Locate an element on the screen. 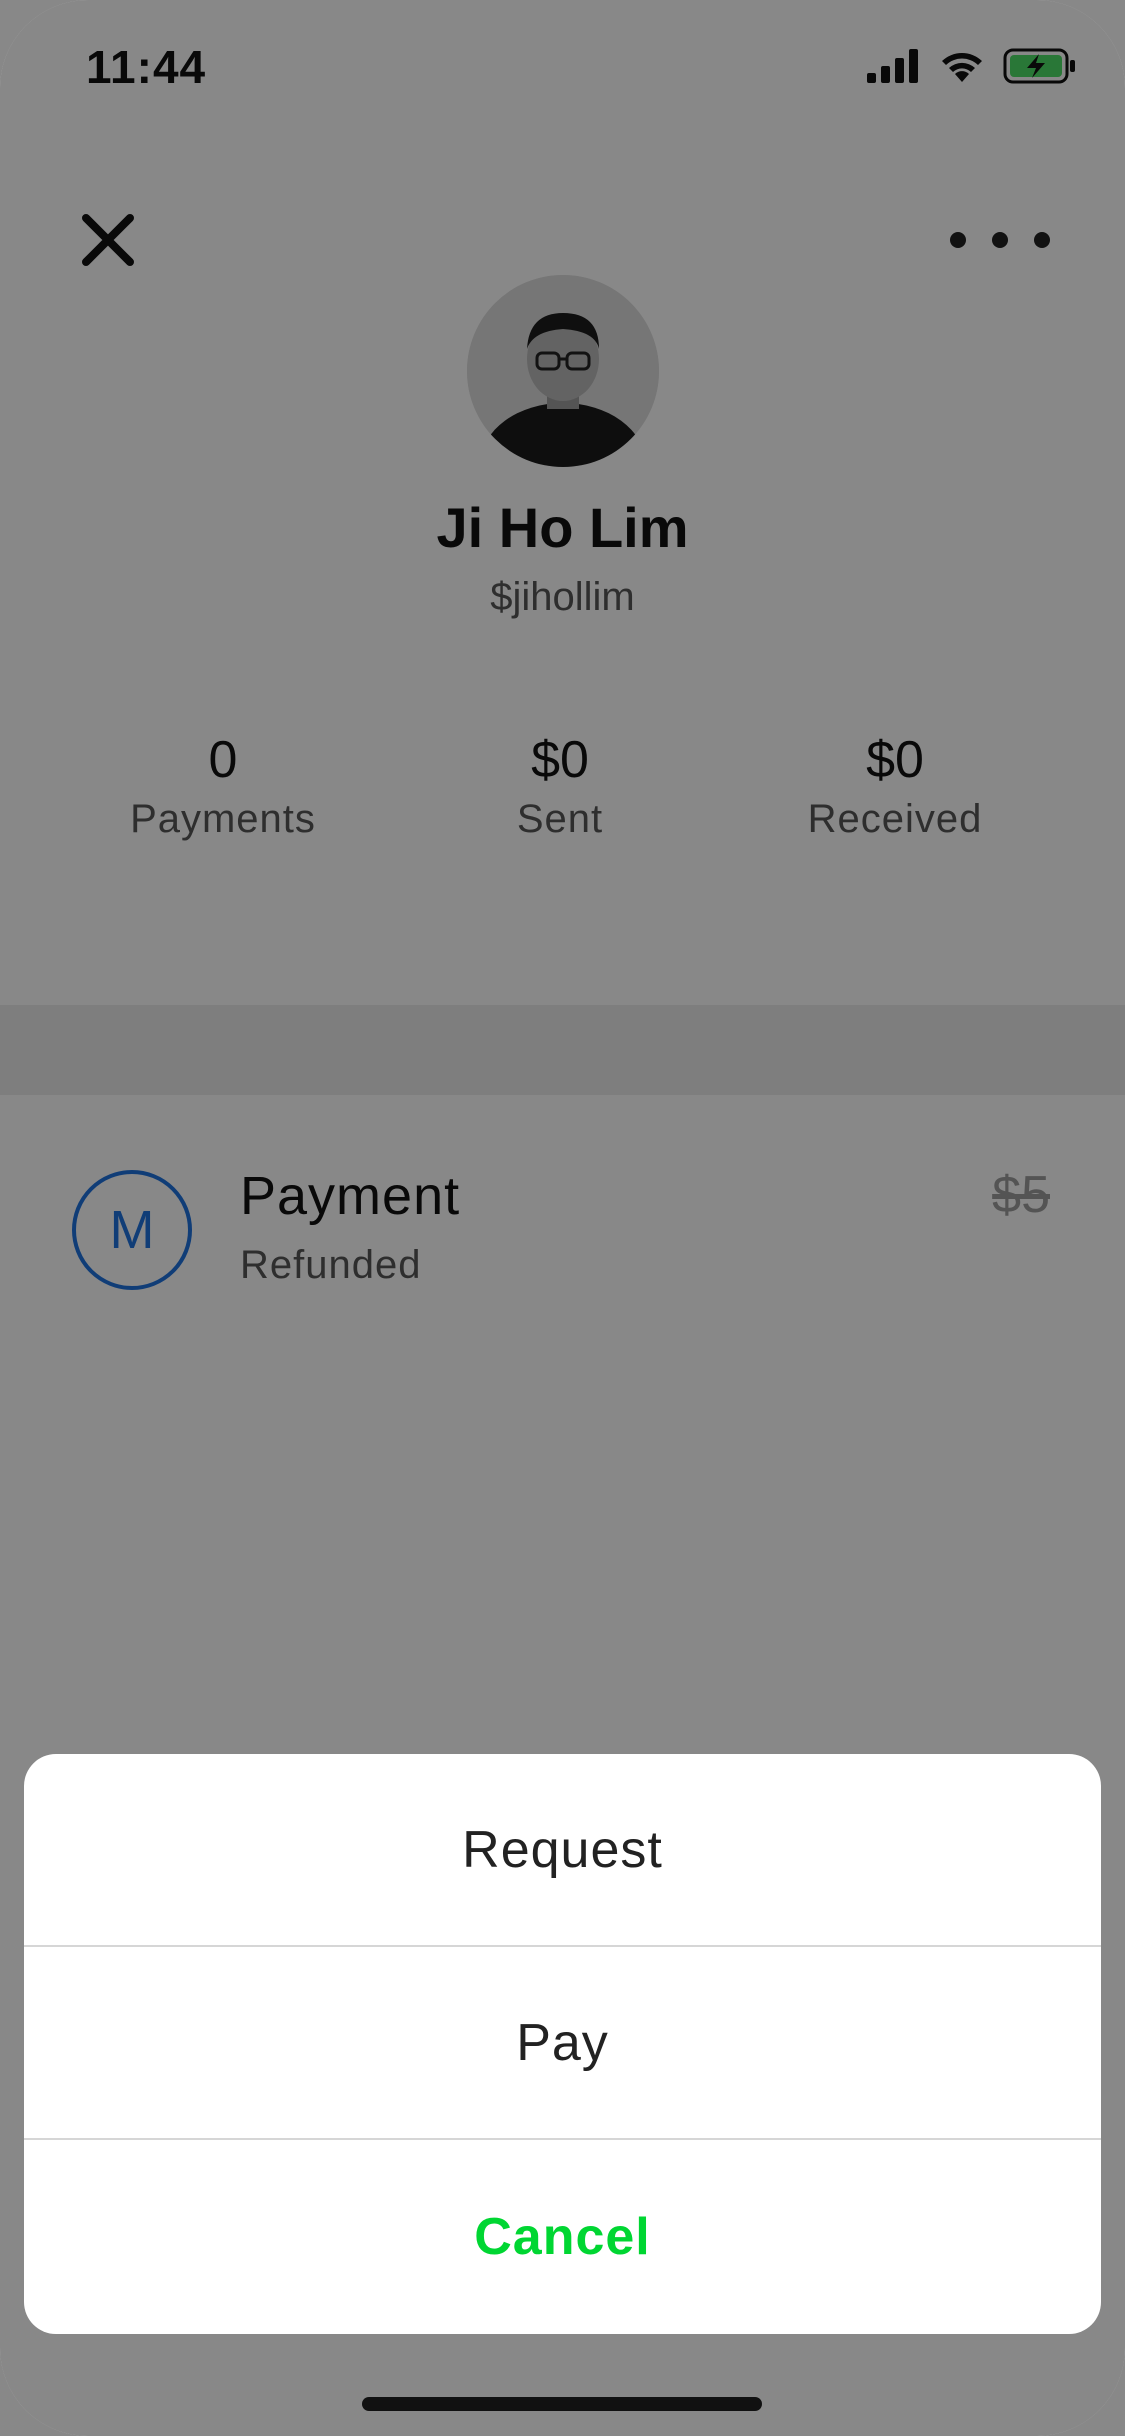  cancel-button: Cancel is located at coordinates (562, 2237).